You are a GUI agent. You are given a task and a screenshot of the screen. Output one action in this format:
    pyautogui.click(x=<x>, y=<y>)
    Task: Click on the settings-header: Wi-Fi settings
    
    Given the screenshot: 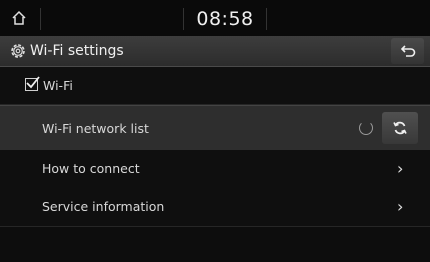 What is the action you would take?
    pyautogui.click(x=215, y=51)
    